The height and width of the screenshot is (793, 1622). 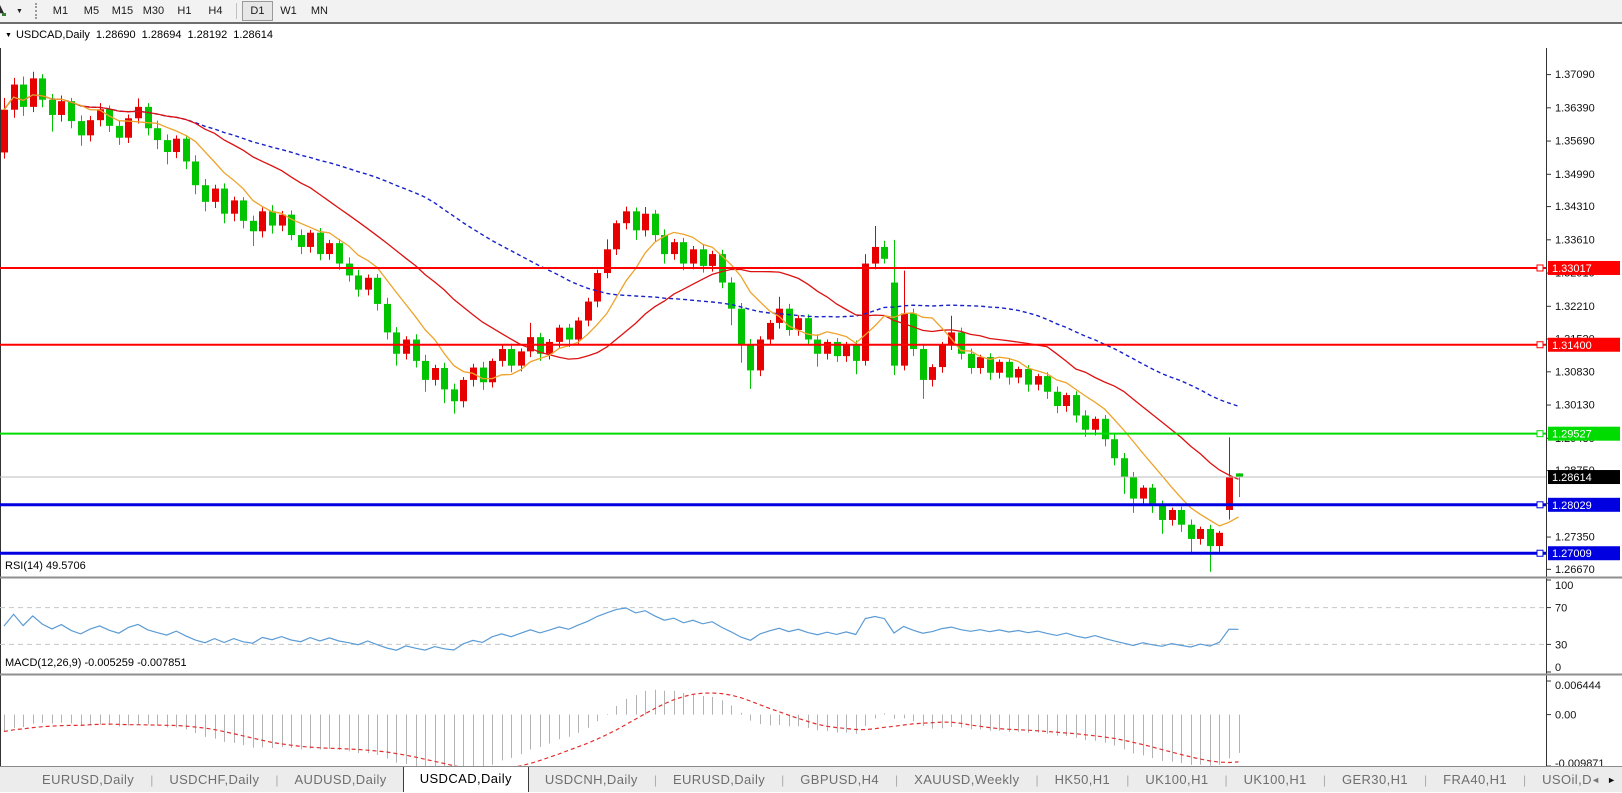 What do you see at coordinates (236, 11) in the screenshot?
I see `timeframe-separator` at bounding box center [236, 11].